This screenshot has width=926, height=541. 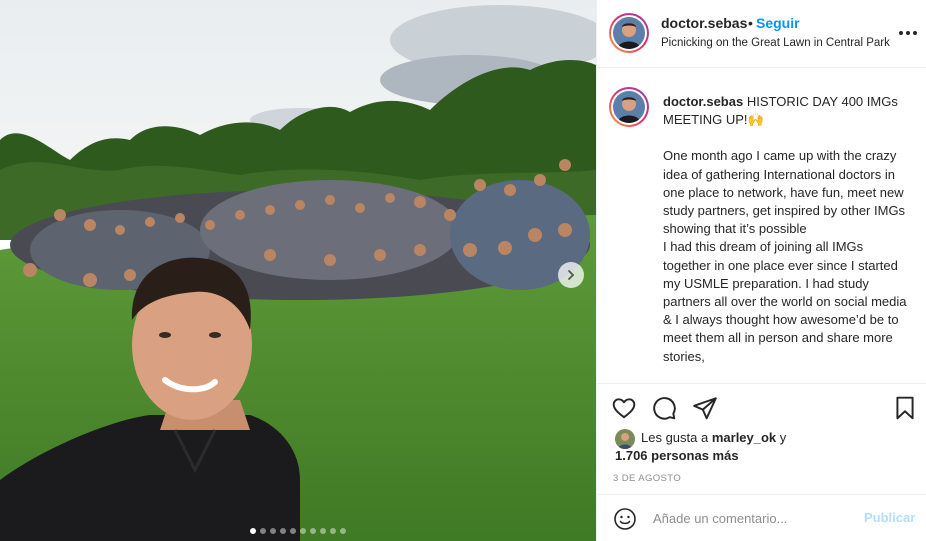 I want to click on send-icon, so click(x=705, y=408).